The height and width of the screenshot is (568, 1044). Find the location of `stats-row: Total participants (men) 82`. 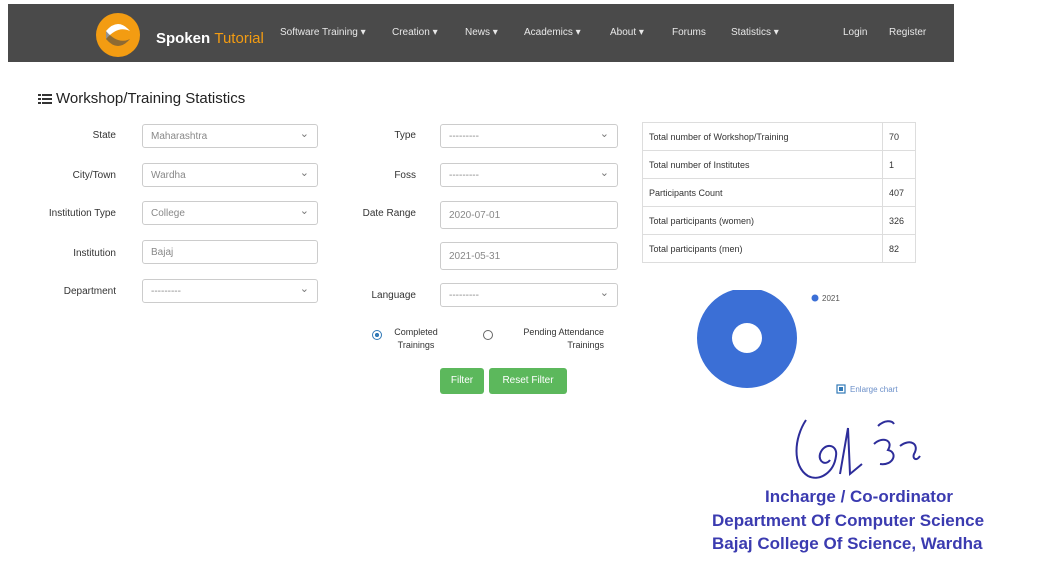

stats-row: Total participants (men) 82 is located at coordinates (779, 248).